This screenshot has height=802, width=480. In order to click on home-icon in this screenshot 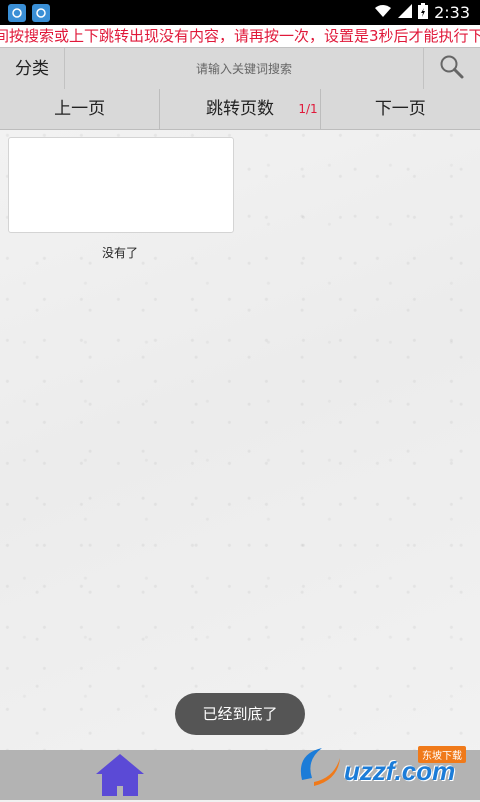, I will do `click(120, 778)`.